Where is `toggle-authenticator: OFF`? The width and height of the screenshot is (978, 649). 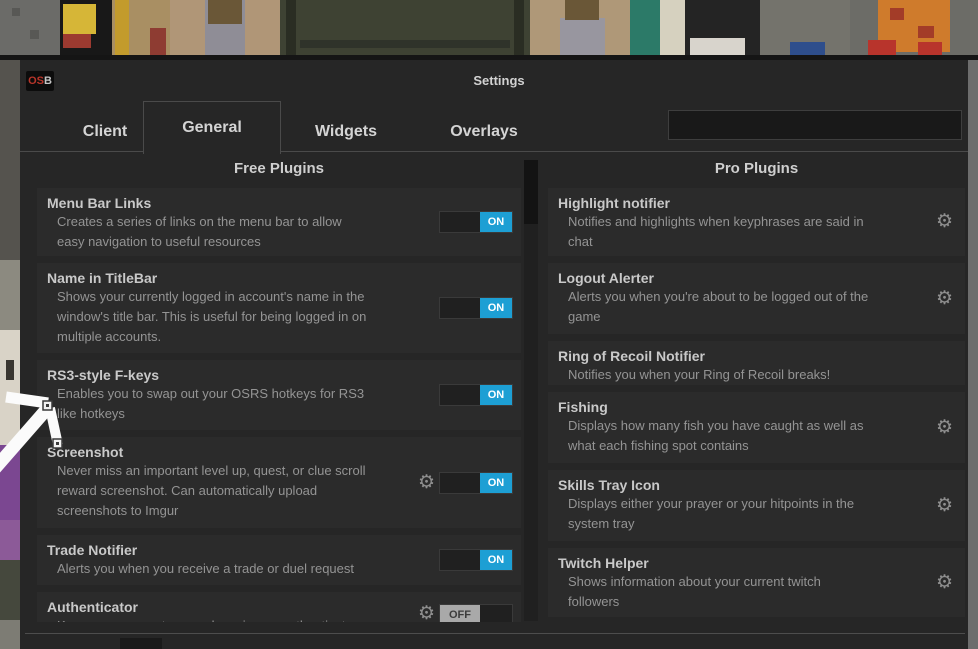 toggle-authenticator: OFF is located at coordinates (476, 613).